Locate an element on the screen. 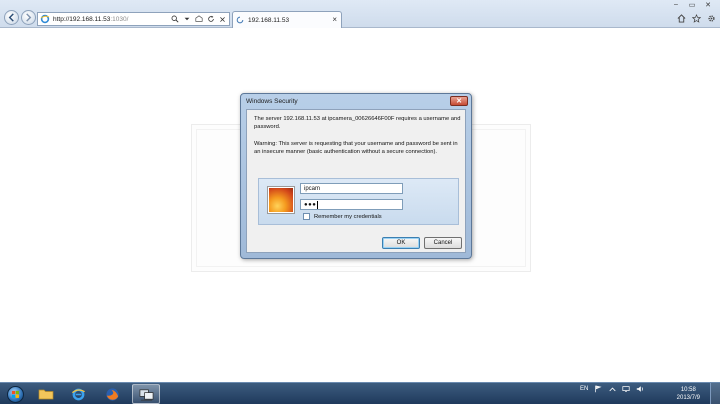  url-text: http://192.168.11.53:1030/ is located at coordinates (91, 19).